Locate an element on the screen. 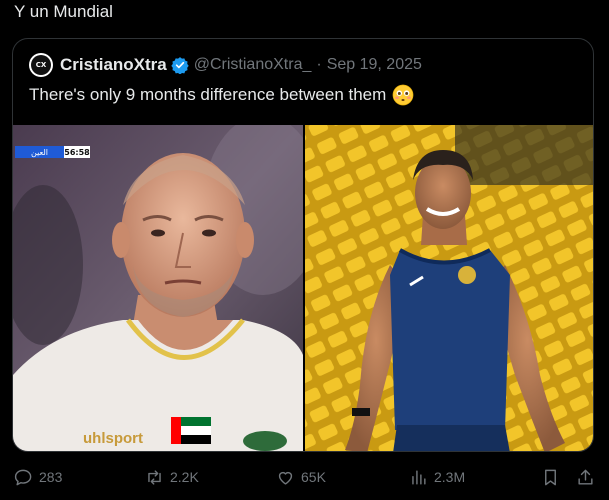 The width and height of the screenshot is (609, 500). avatar-logo: CX is located at coordinates (41, 65).